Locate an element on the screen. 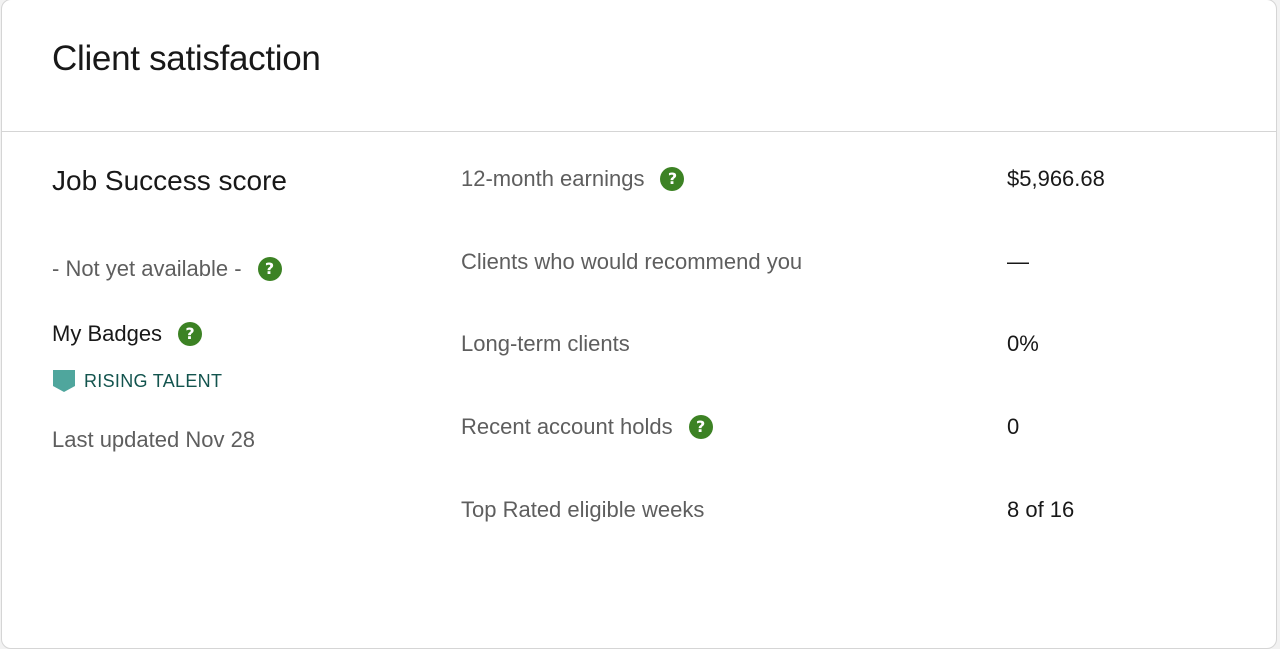  stat-row-long-term: Long-term clients 0% is located at coordinates (851, 344).